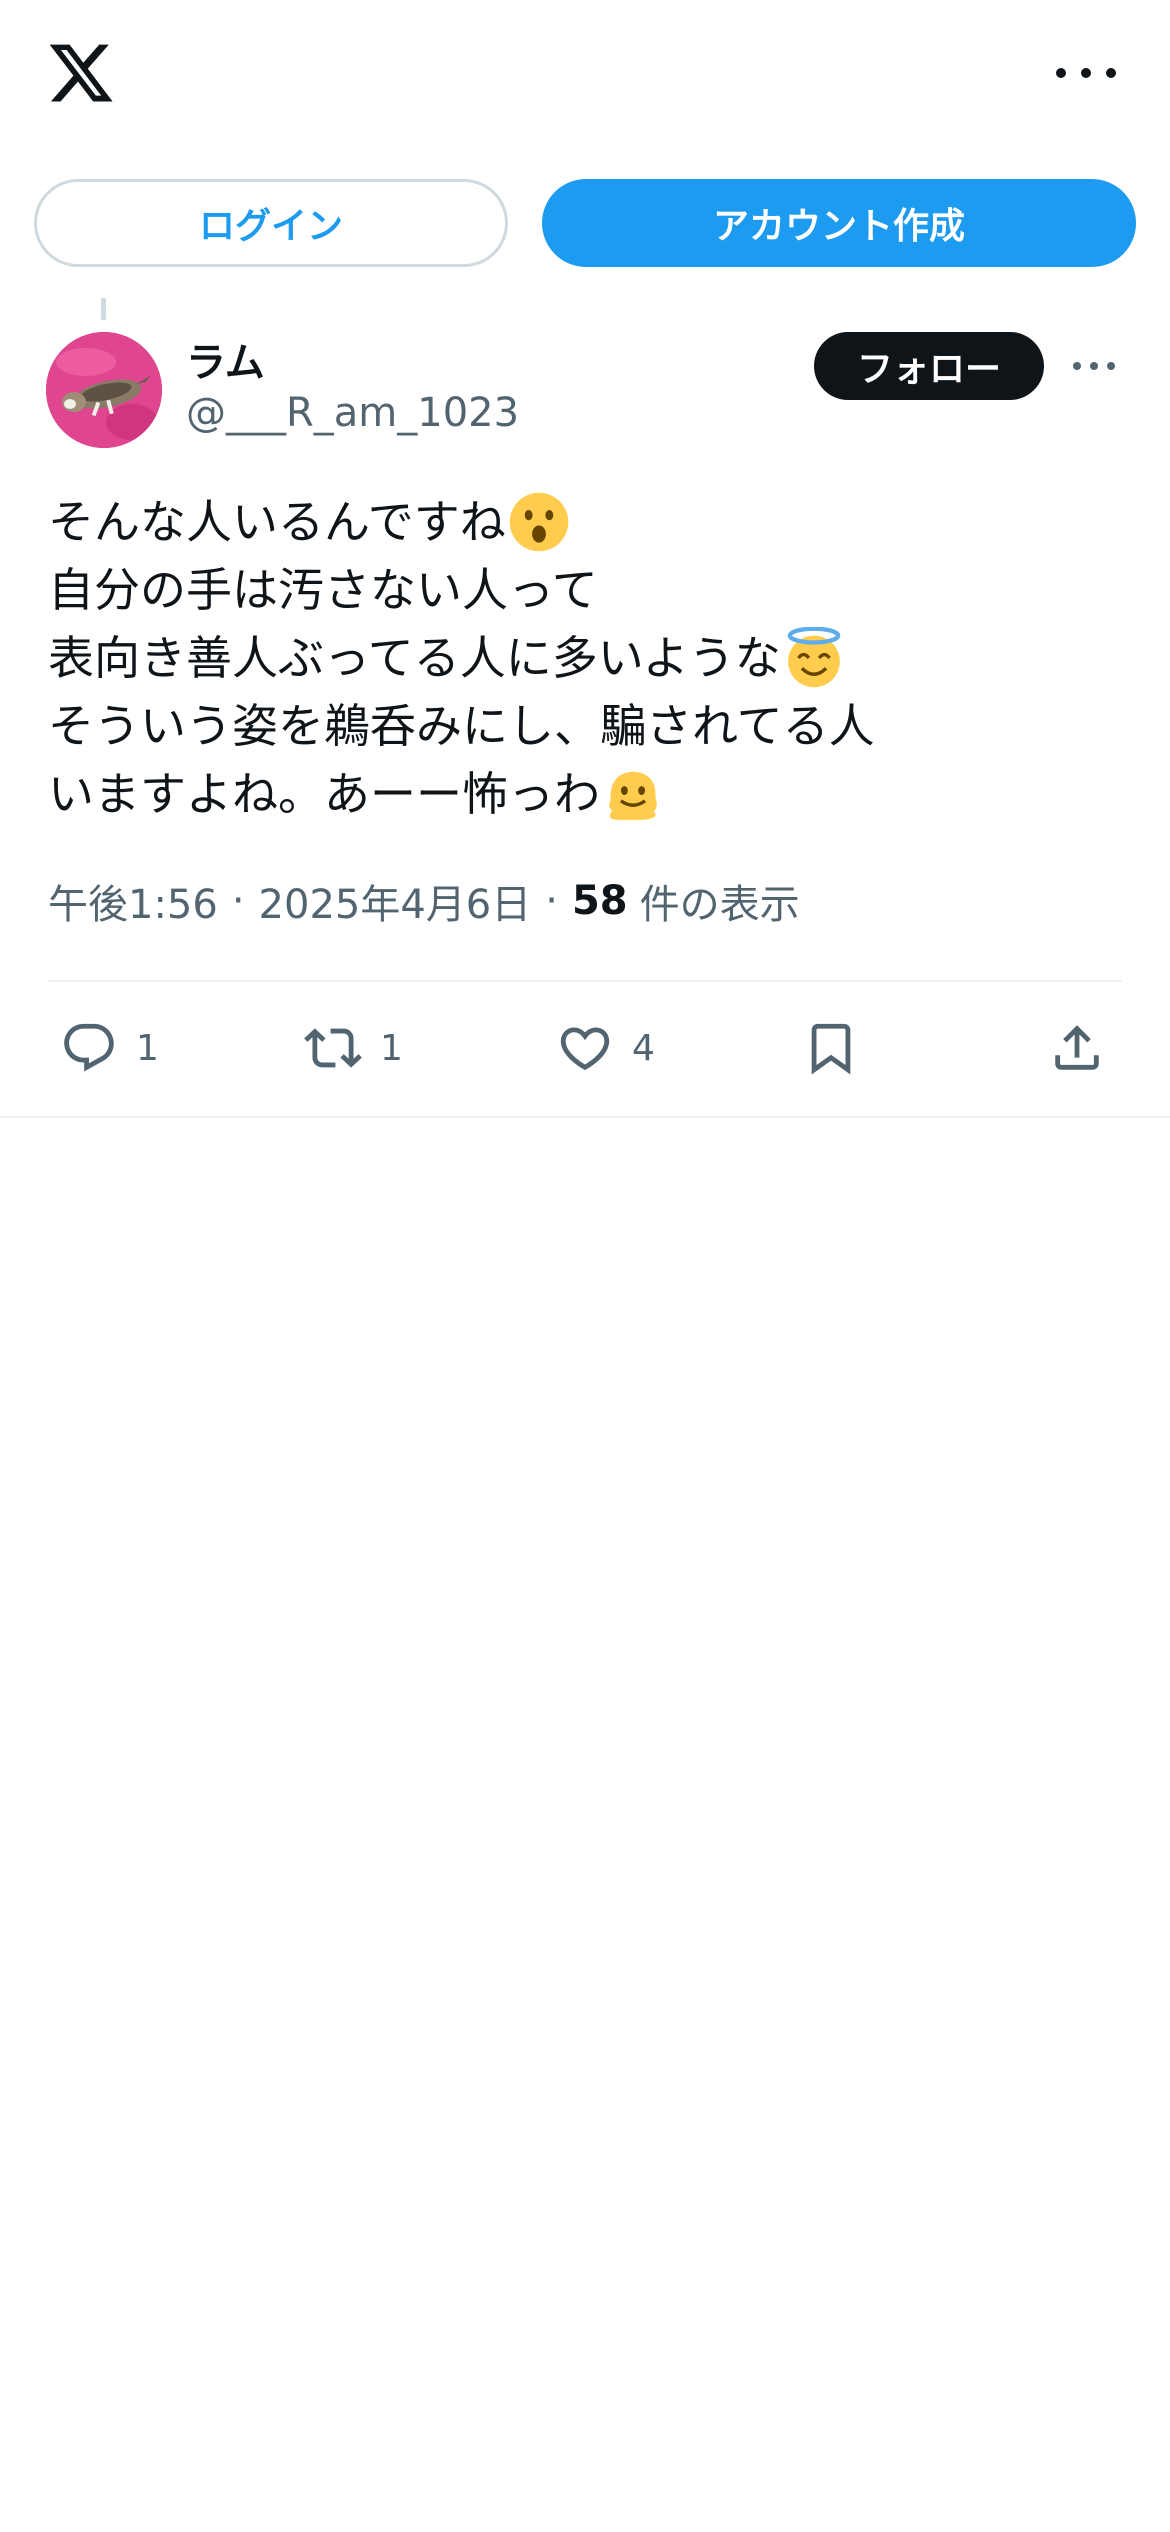 The width and height of the screenshot is (1170, 2532). I want to click on post-date: 2025年4月6日, so click(395, 901).